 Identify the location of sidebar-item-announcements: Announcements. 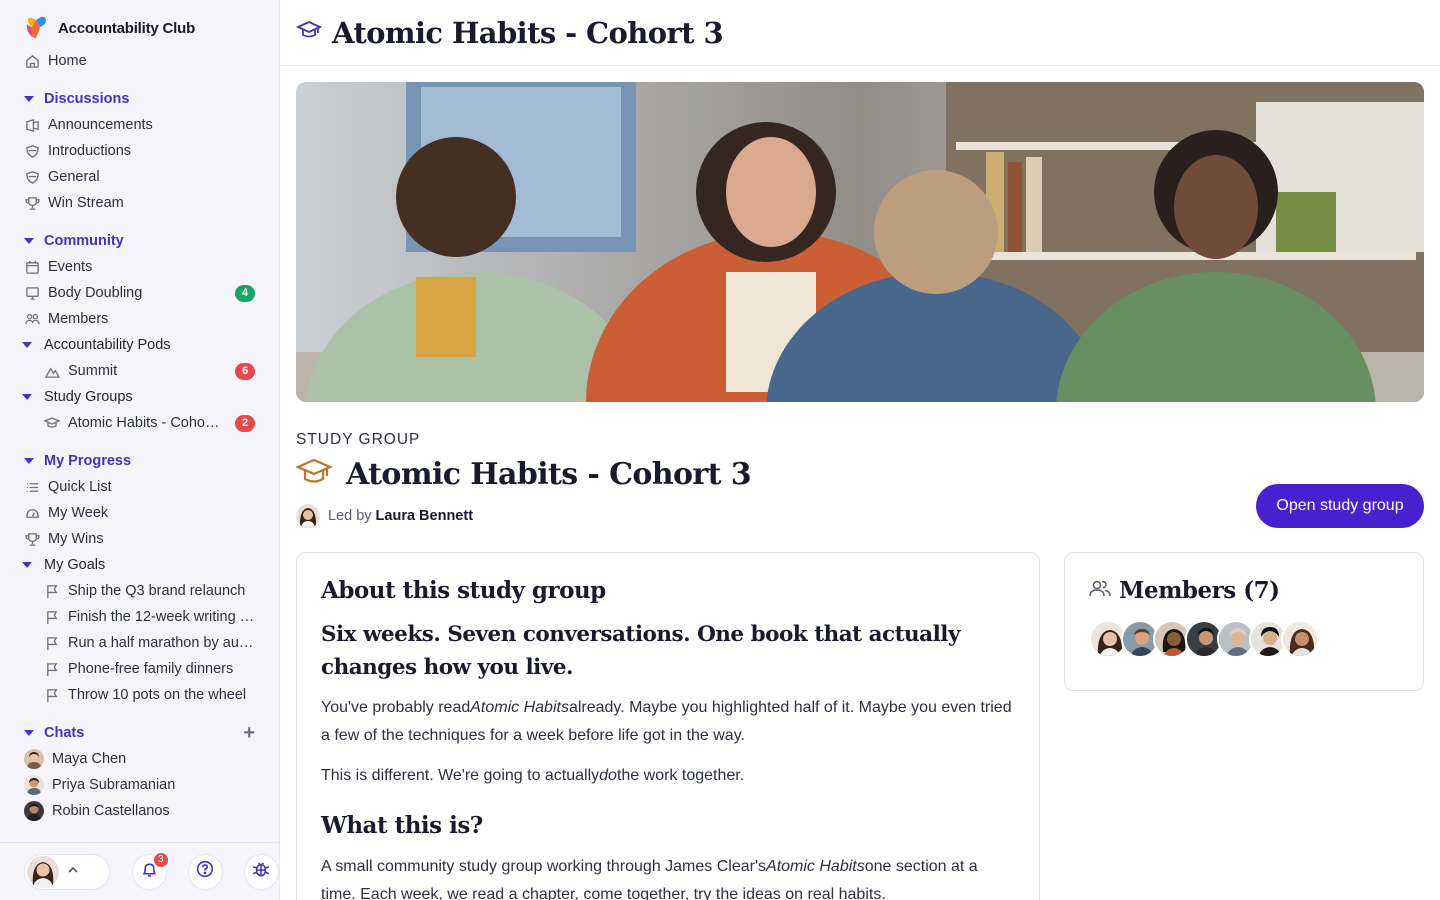
(139, 125).